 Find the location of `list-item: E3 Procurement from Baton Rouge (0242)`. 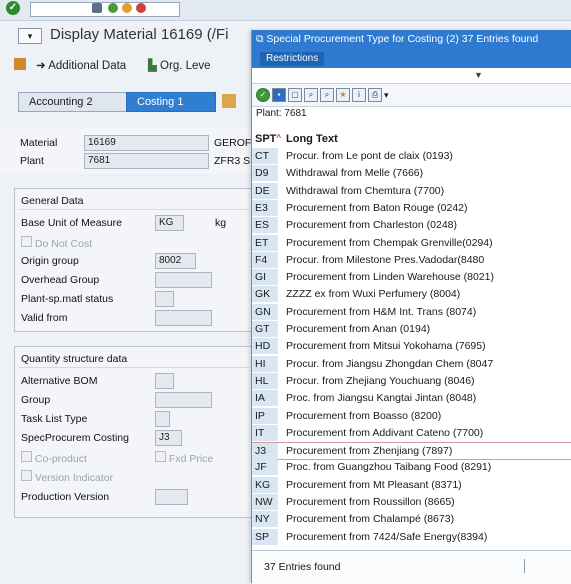

list-item: E3 Procurement from Baton Rouge (0242) is located at coordinates (411, 207).